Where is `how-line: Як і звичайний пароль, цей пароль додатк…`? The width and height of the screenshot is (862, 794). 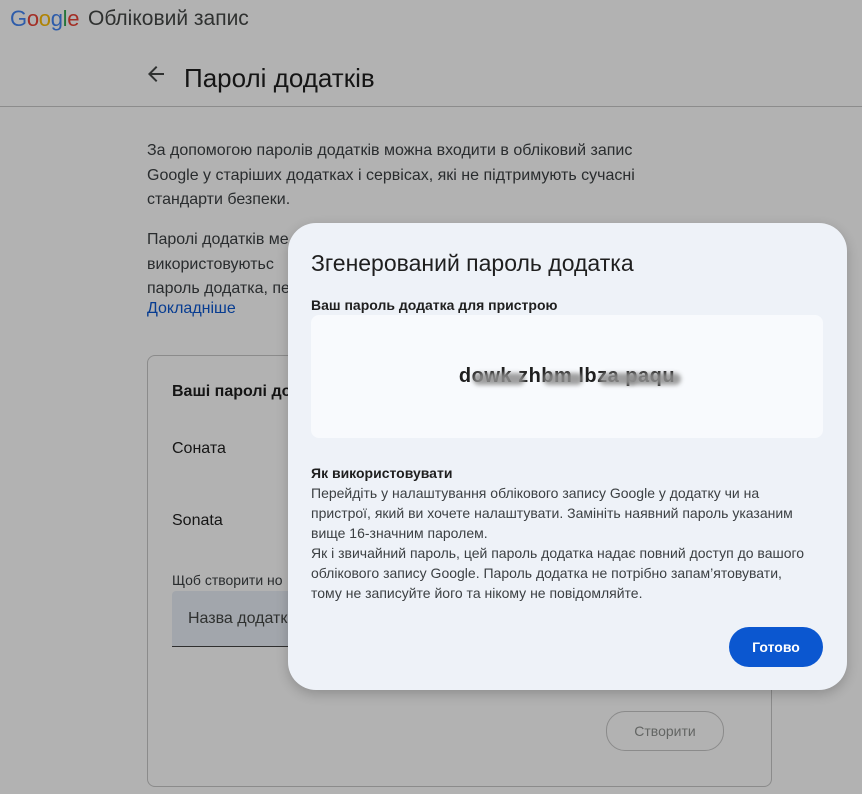
how-line: Як і звичайний пароль, цей пароль додатк… is located at coordinates (558, 553).